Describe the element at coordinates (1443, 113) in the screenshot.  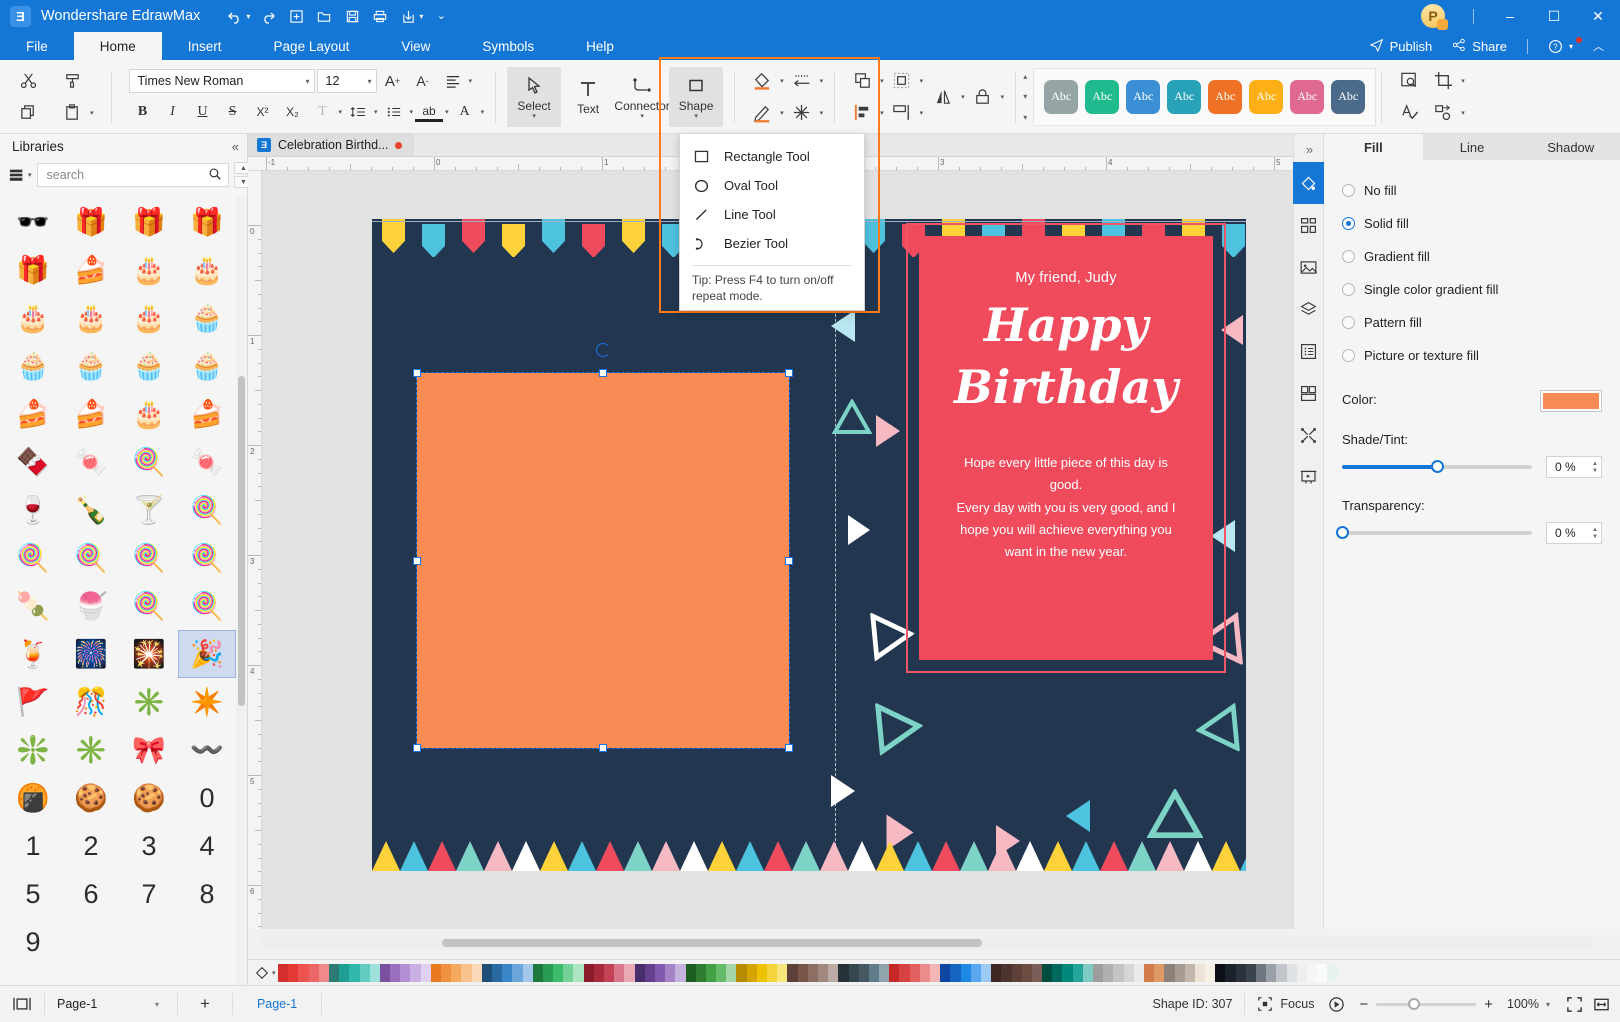
I see `replace-shape-icon` at that location.